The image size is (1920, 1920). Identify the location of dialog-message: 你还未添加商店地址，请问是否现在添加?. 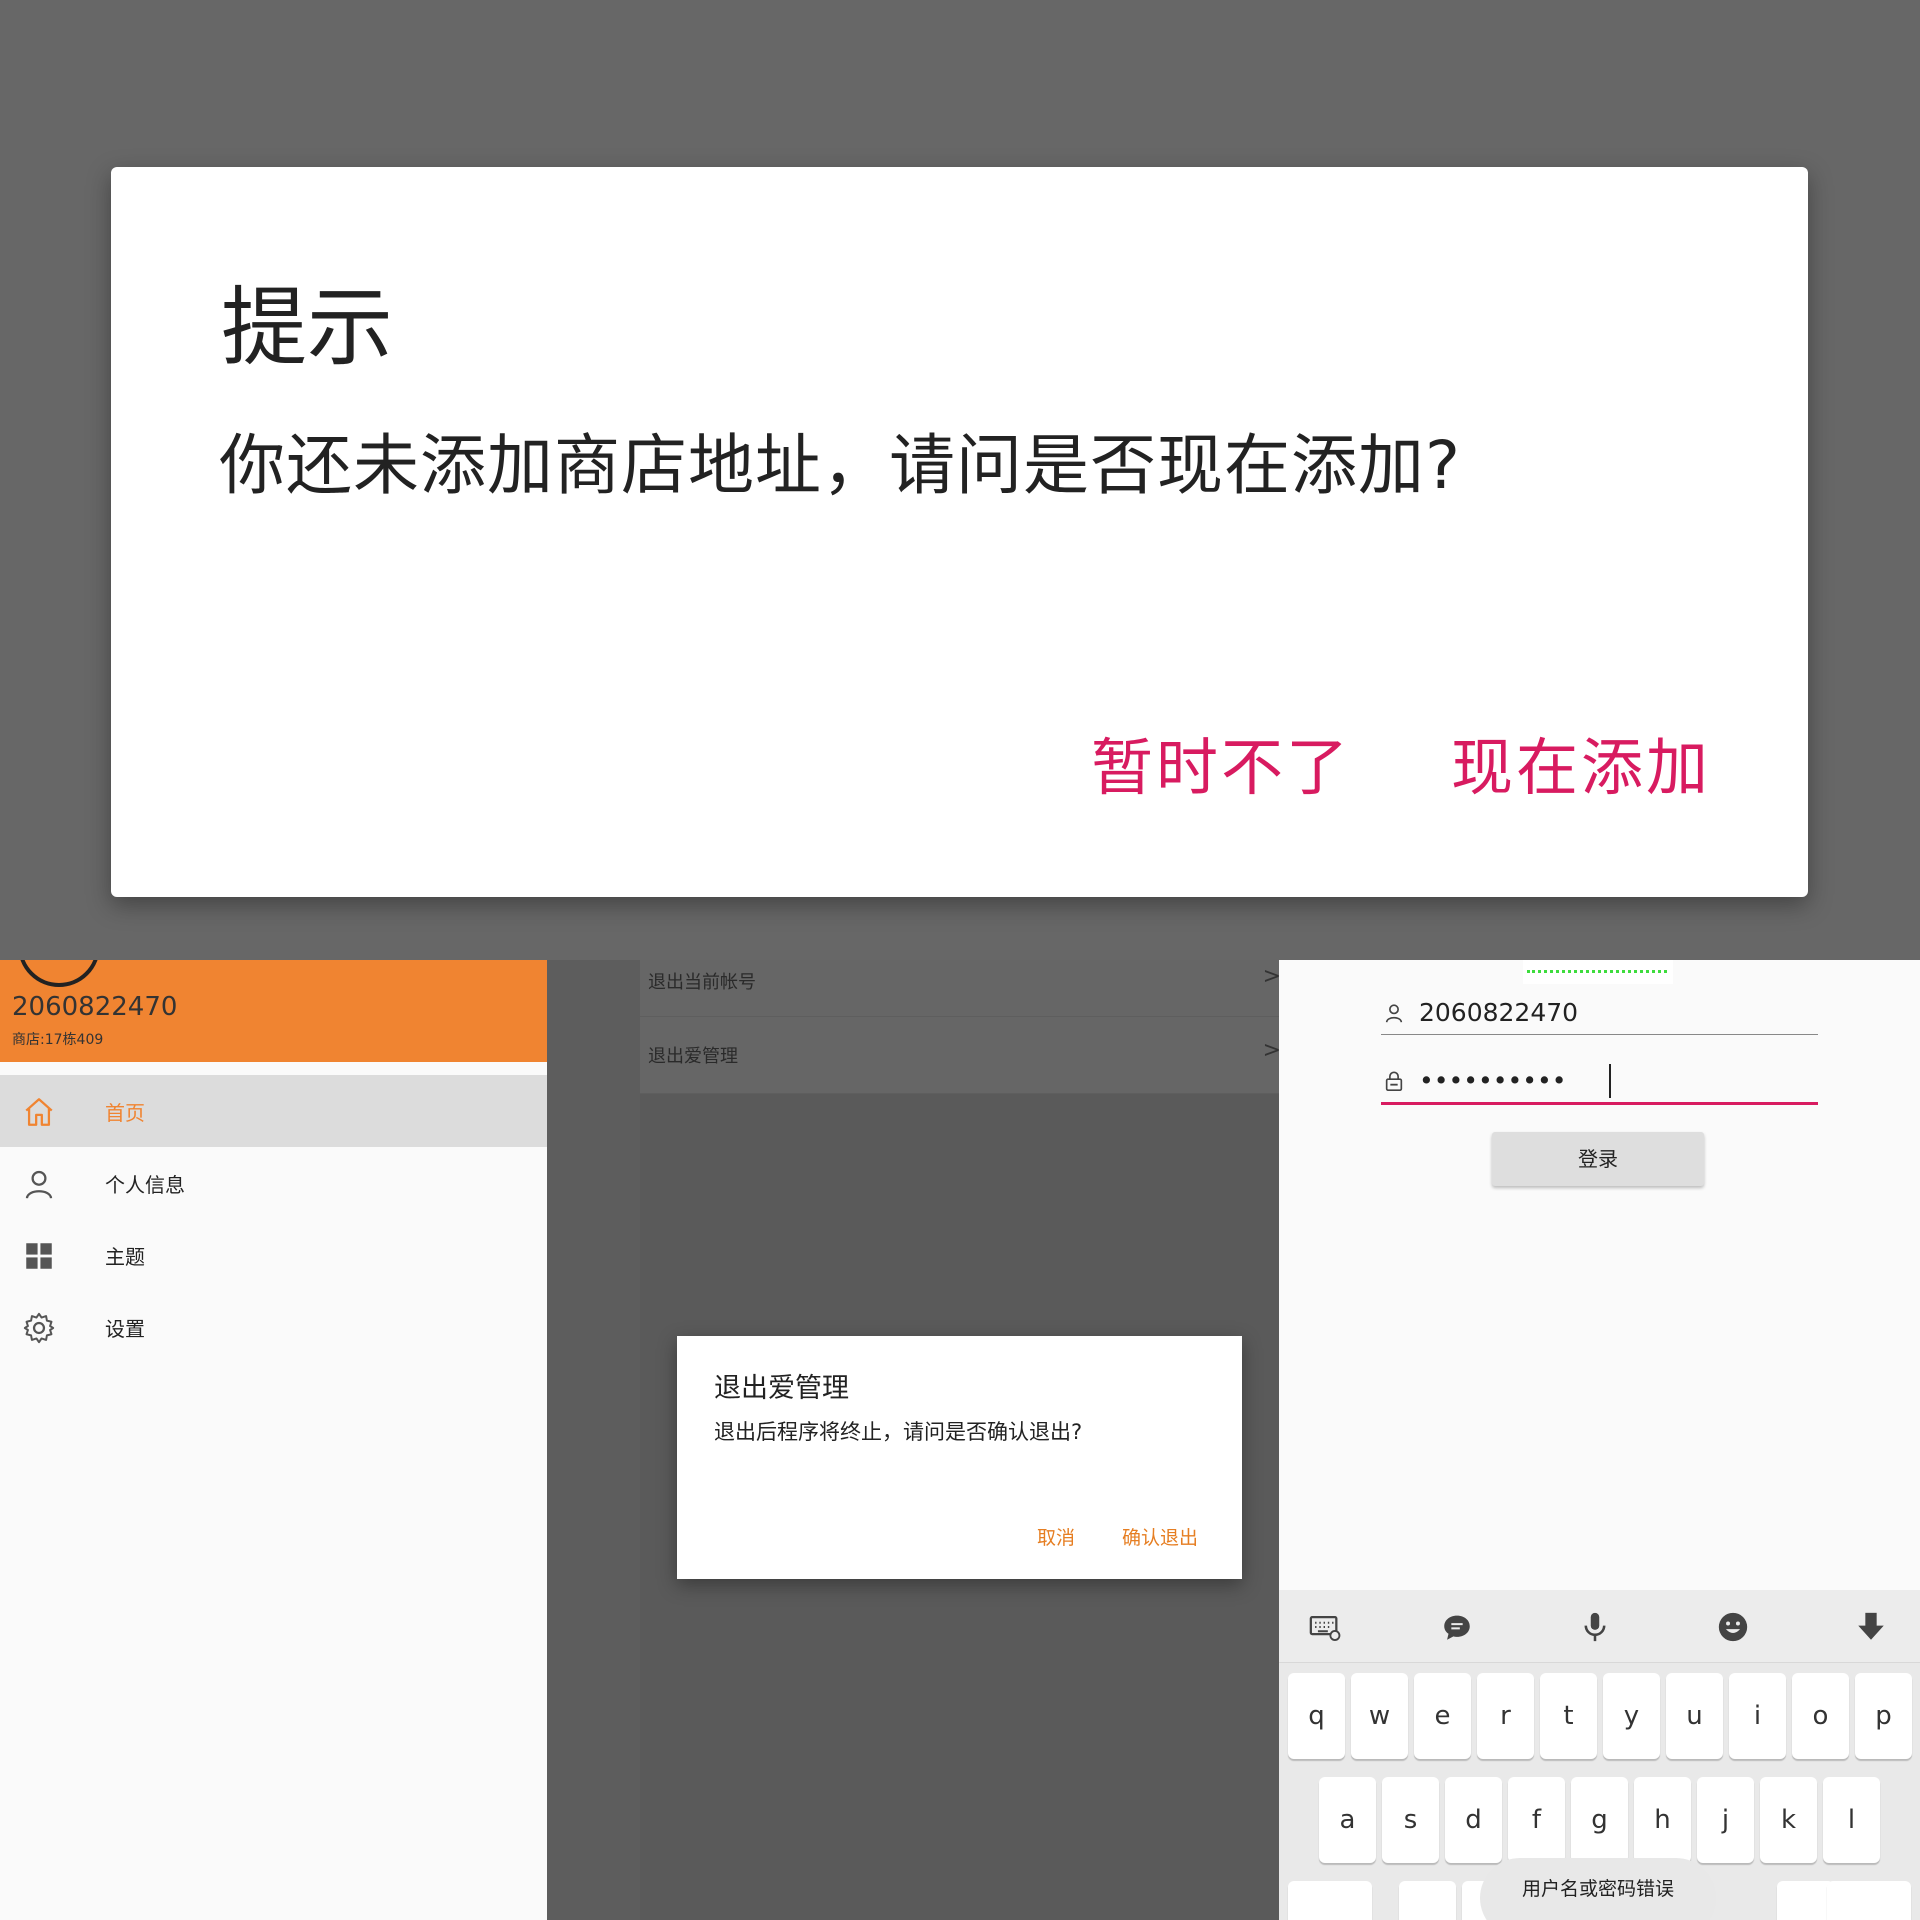
(840, 465).